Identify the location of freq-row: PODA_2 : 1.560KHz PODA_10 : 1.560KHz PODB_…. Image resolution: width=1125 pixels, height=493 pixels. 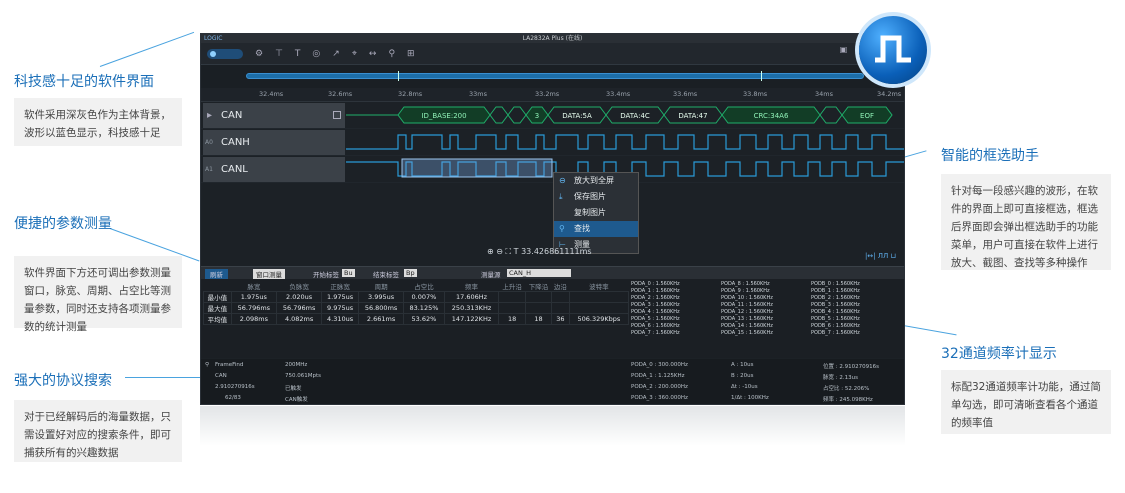
(745, 298).